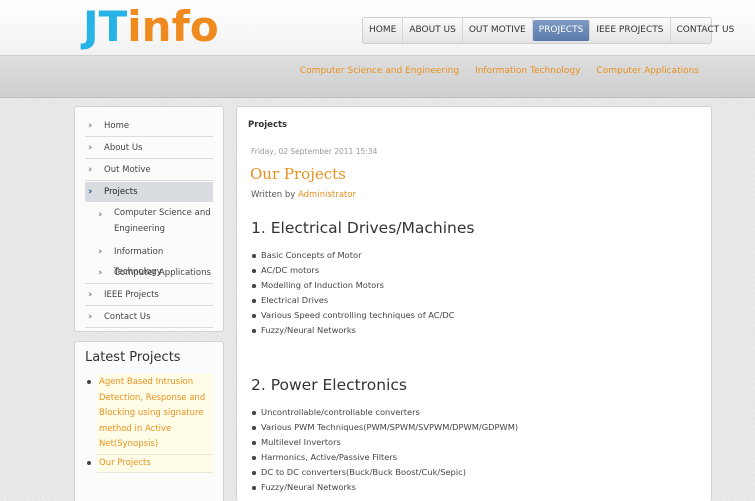 Image resolution: width=755 pixels, height=501 pixels. What do you see at coordinates (353, 300) in the screenshot?
I see `list-item: Electrical Drives` at bounding box center [353, 300].